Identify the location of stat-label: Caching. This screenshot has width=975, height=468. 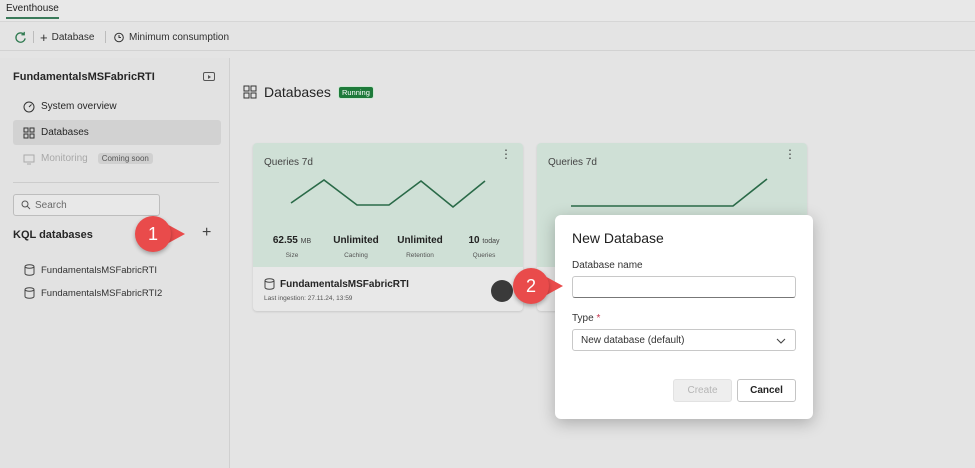
(356, 255).